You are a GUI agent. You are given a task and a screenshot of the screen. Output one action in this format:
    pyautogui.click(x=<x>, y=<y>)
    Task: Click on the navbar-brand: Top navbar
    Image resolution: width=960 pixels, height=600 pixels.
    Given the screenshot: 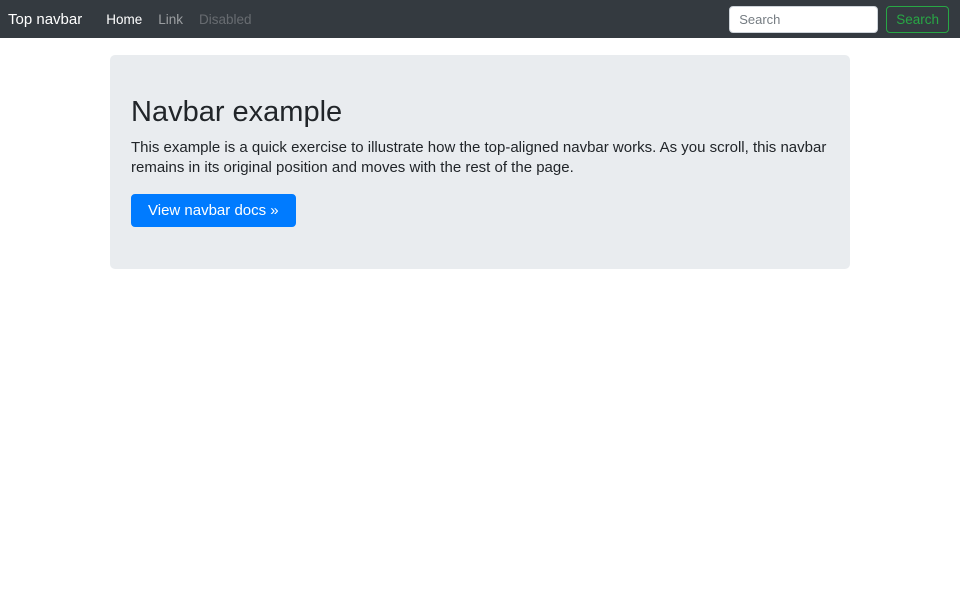 What is the action you would take?
    pyautogui.click(x=49, y=19)
    